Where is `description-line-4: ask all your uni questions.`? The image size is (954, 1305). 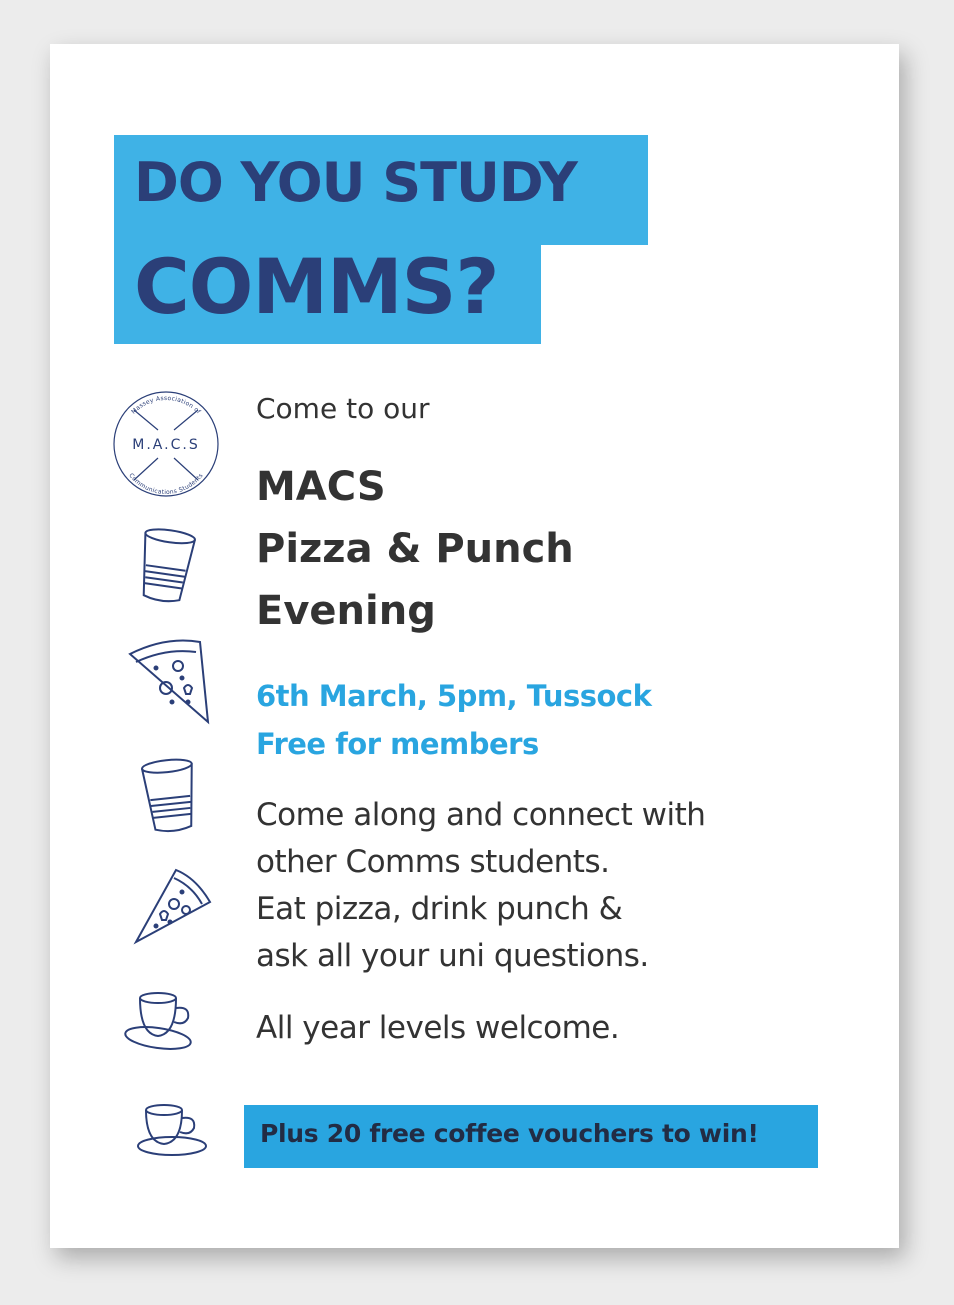 description-line-4: ask all your uni questions. is located at coordinates (452, 956).